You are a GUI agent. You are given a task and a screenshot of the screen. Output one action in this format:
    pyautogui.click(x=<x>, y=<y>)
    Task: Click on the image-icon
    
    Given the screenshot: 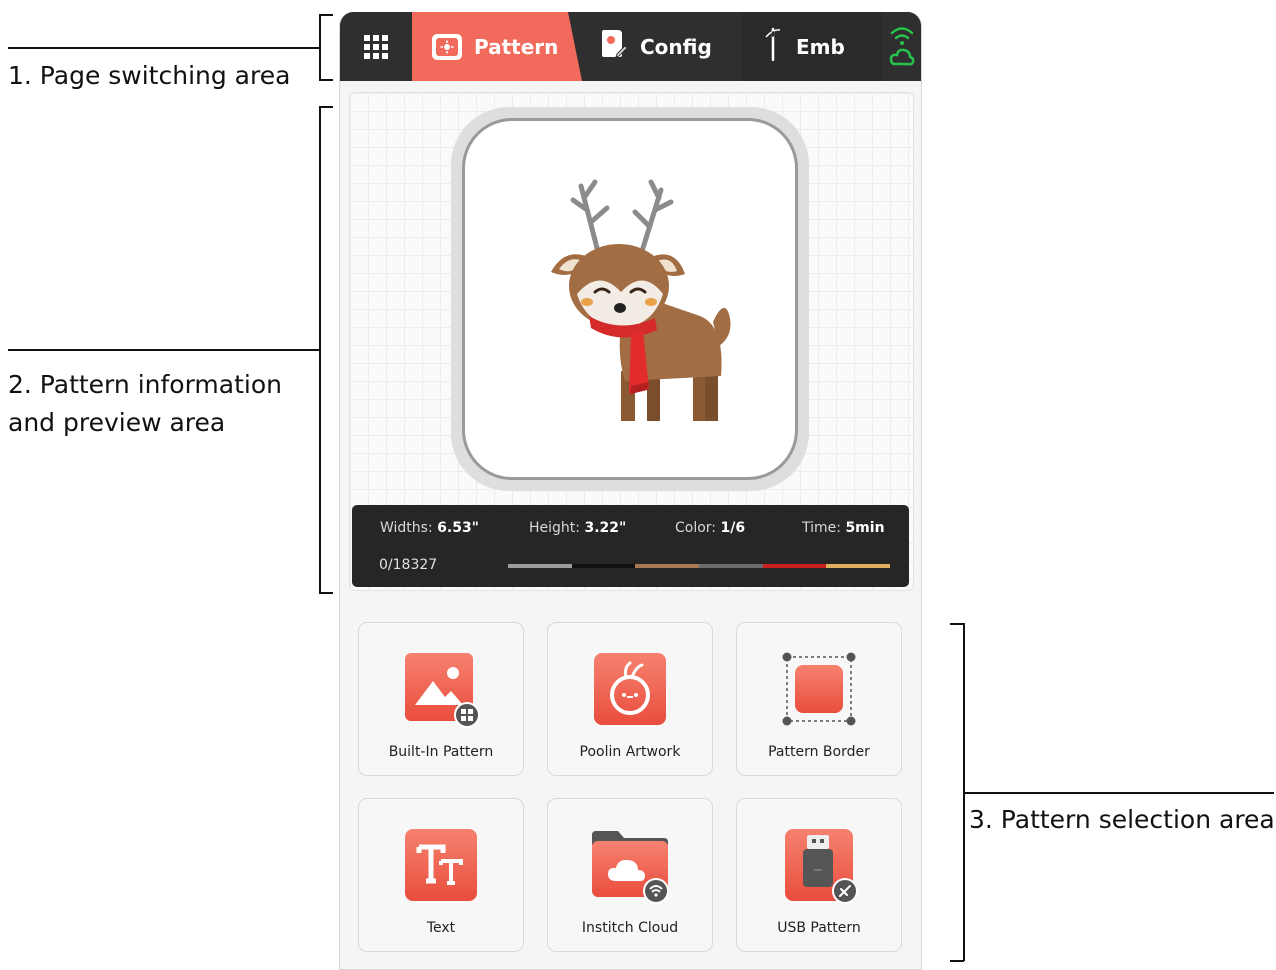 What is the action you would take?
    pyautogui.click(x=442, y=690)
    